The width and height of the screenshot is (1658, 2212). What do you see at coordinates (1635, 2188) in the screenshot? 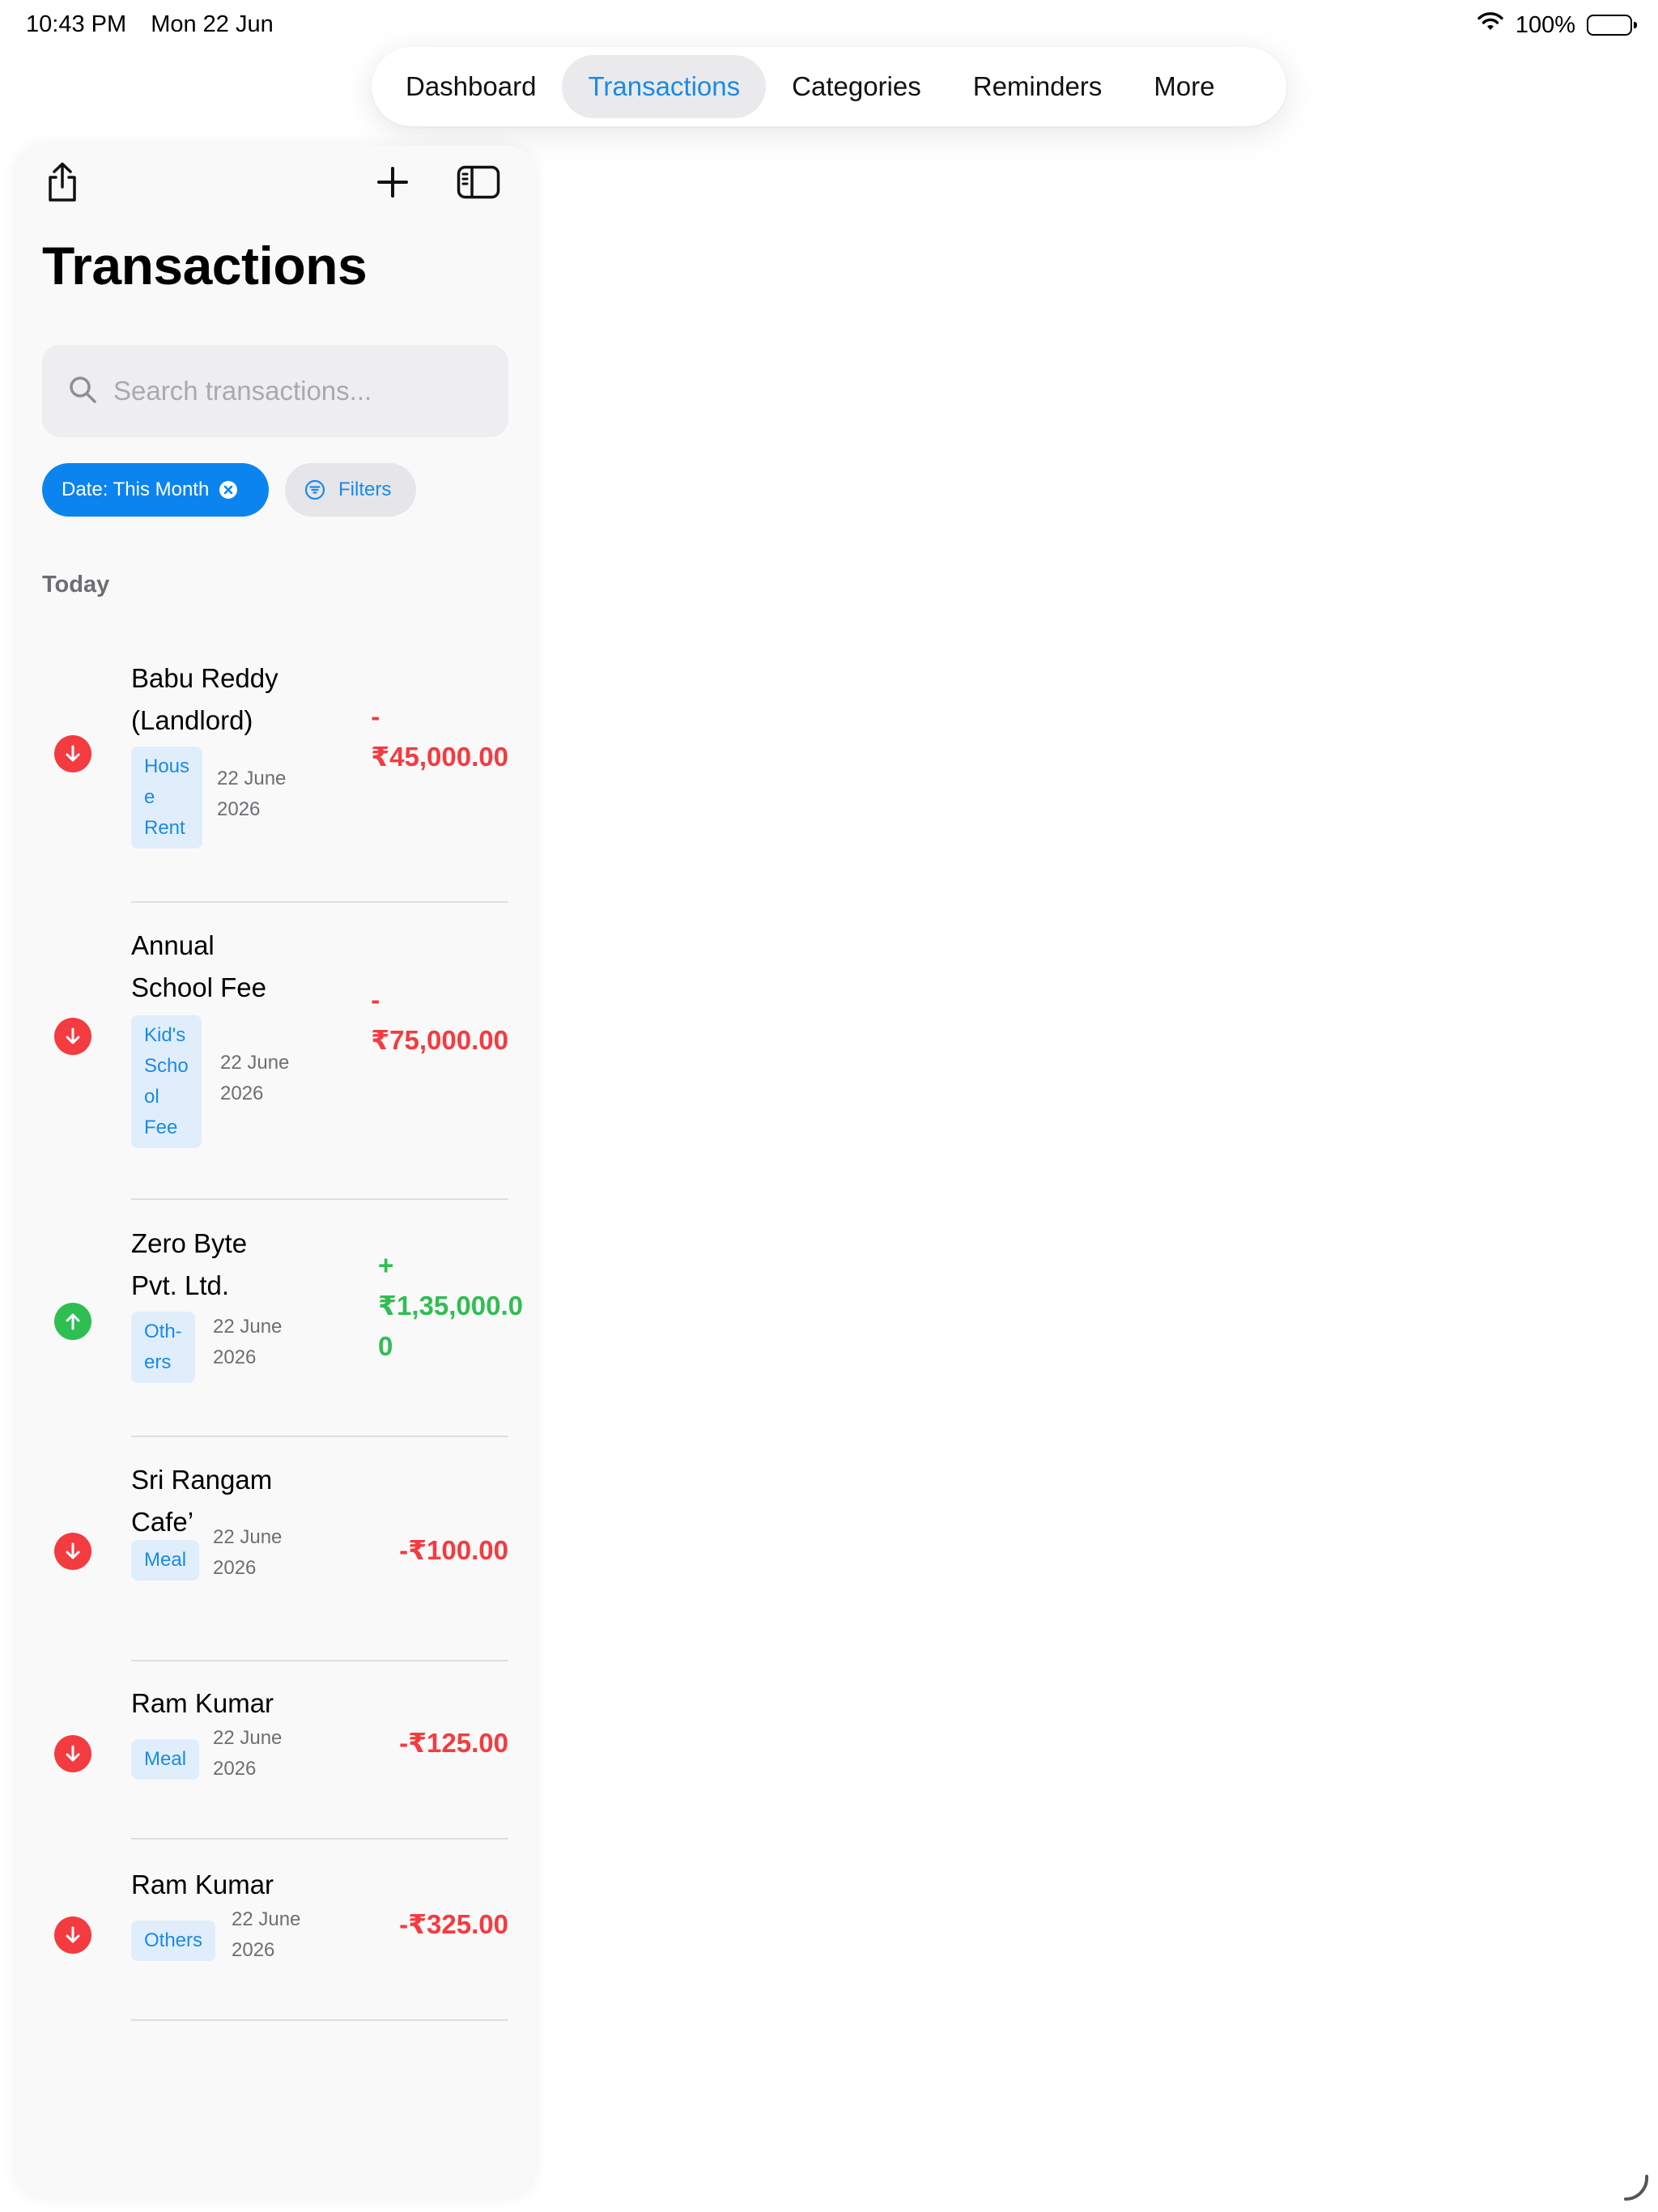
I see `window-resize-handle` at bounding box center [1635, 2188].